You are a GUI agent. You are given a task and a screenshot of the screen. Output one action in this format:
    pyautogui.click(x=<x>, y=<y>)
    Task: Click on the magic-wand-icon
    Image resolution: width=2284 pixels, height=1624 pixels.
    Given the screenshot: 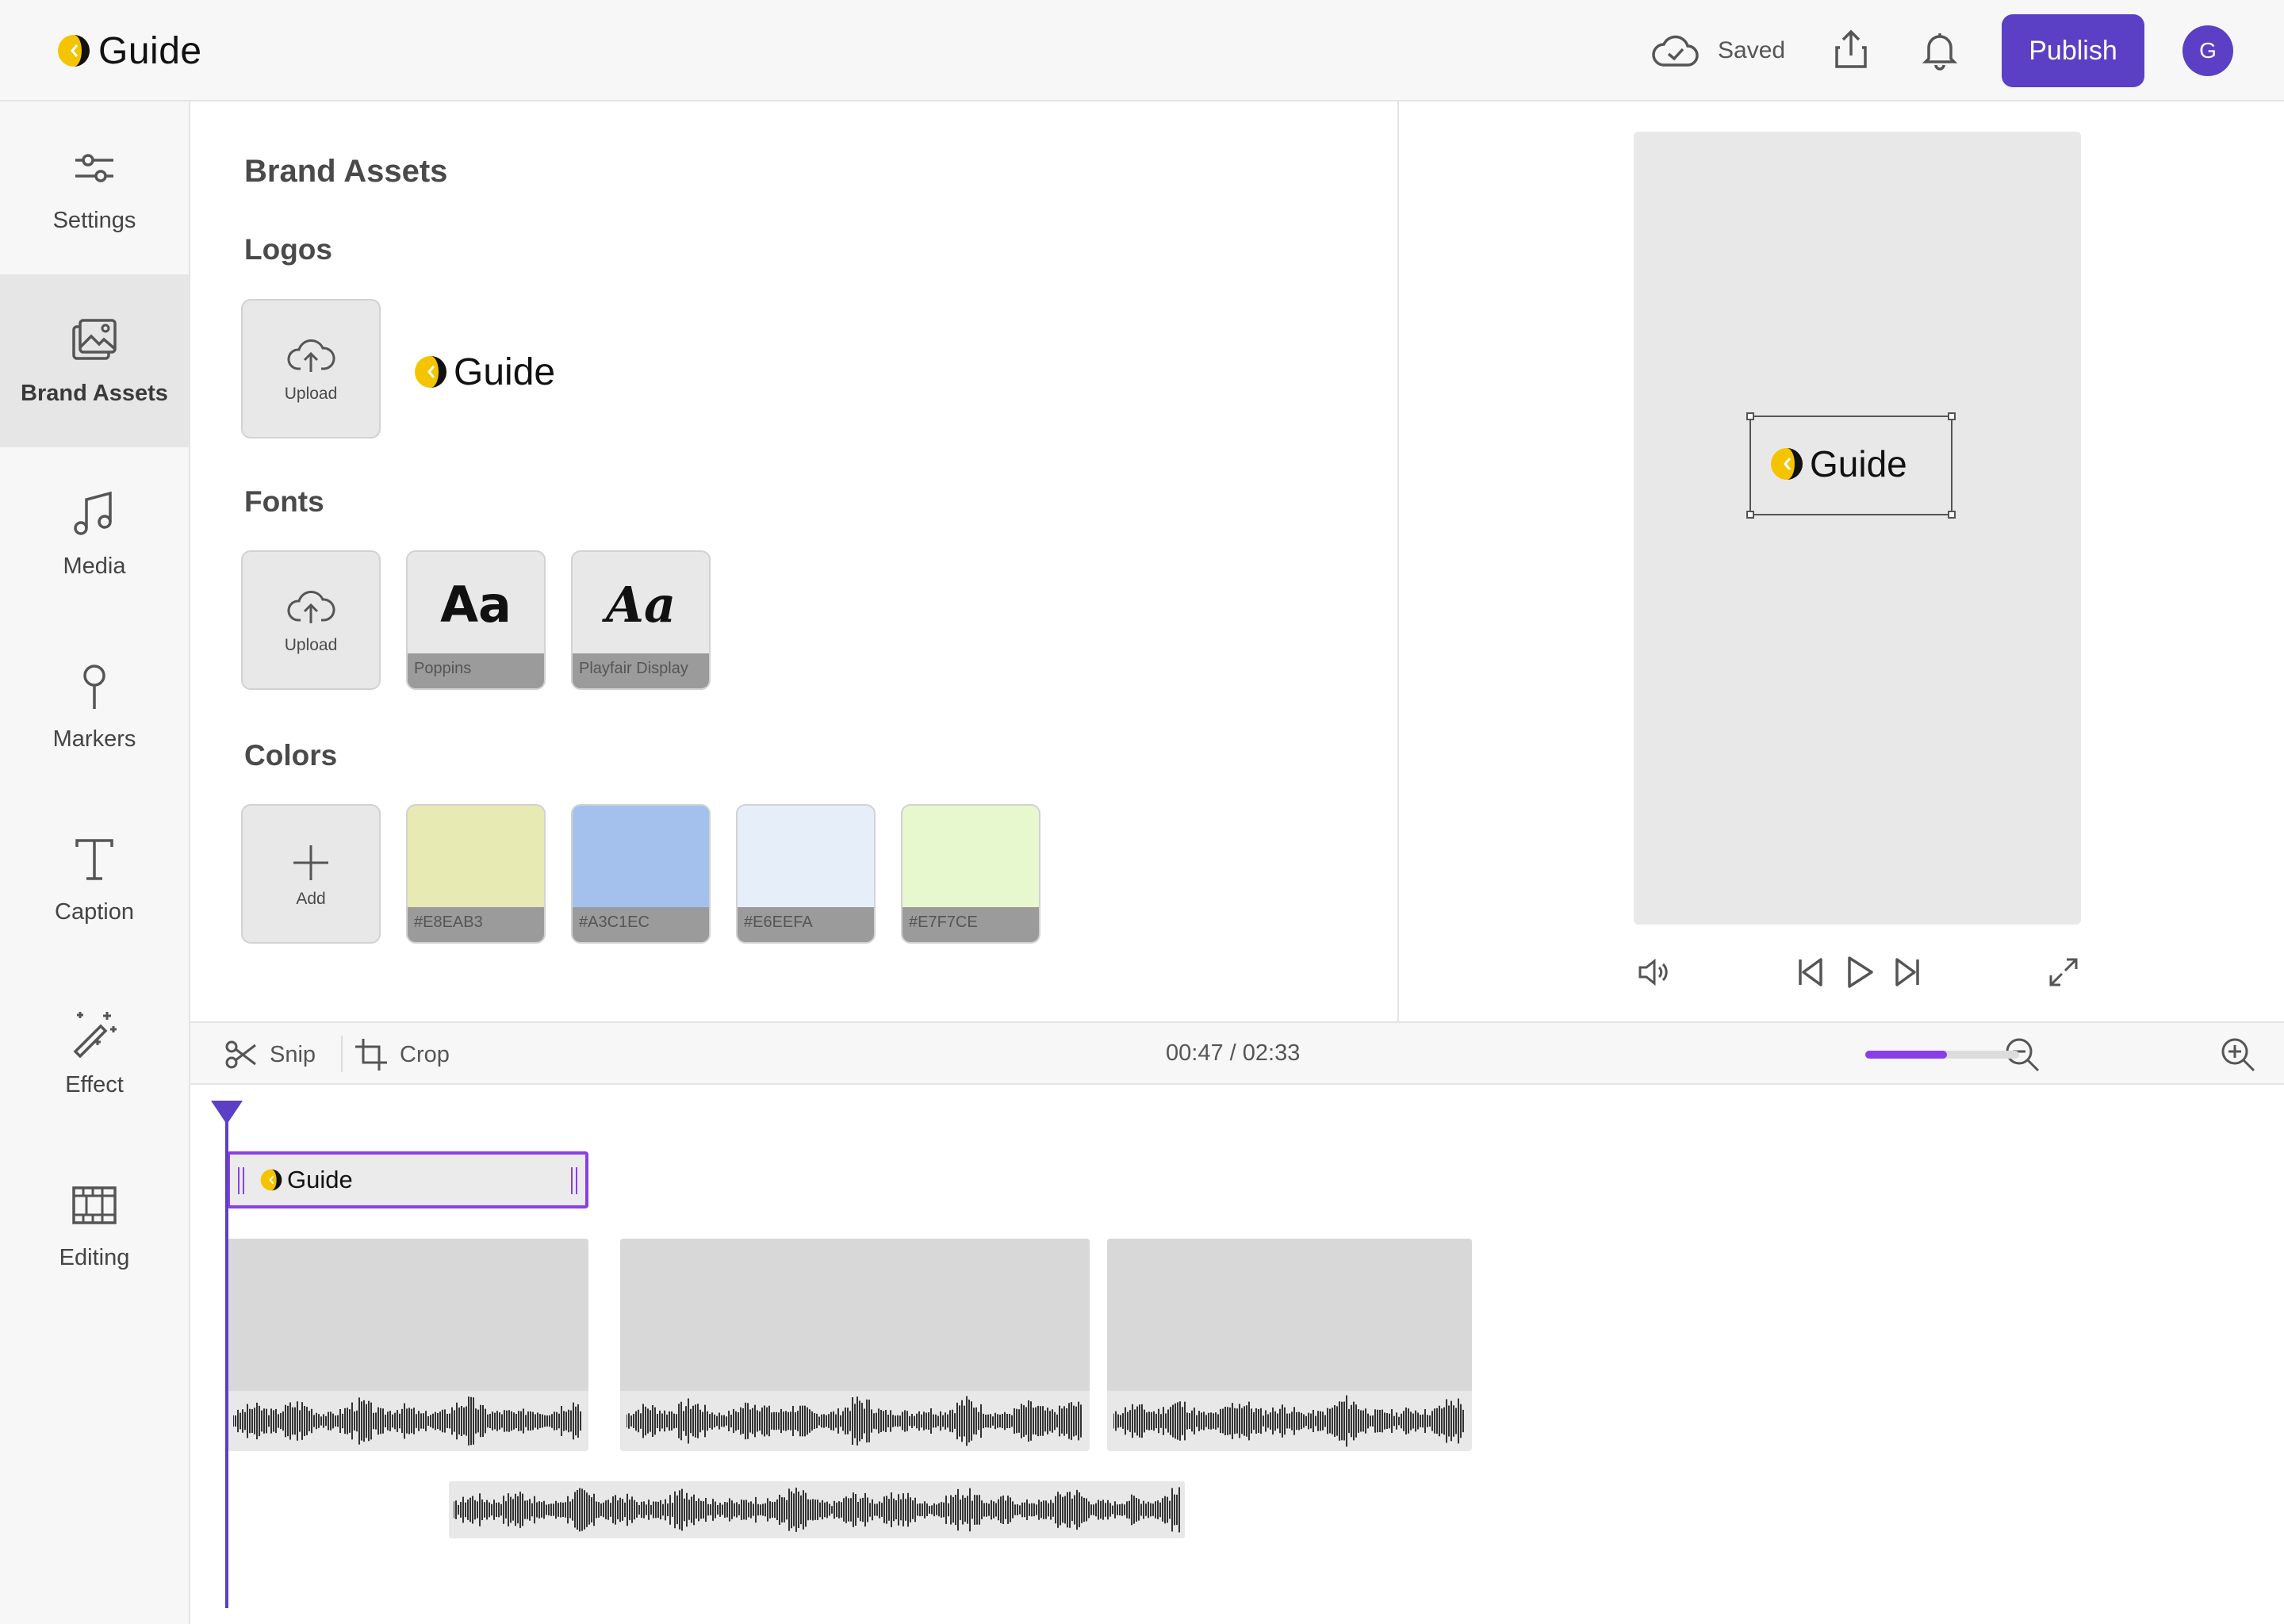 What is the action you would take?
    pyautogui.click(x=95, y=1034)
    